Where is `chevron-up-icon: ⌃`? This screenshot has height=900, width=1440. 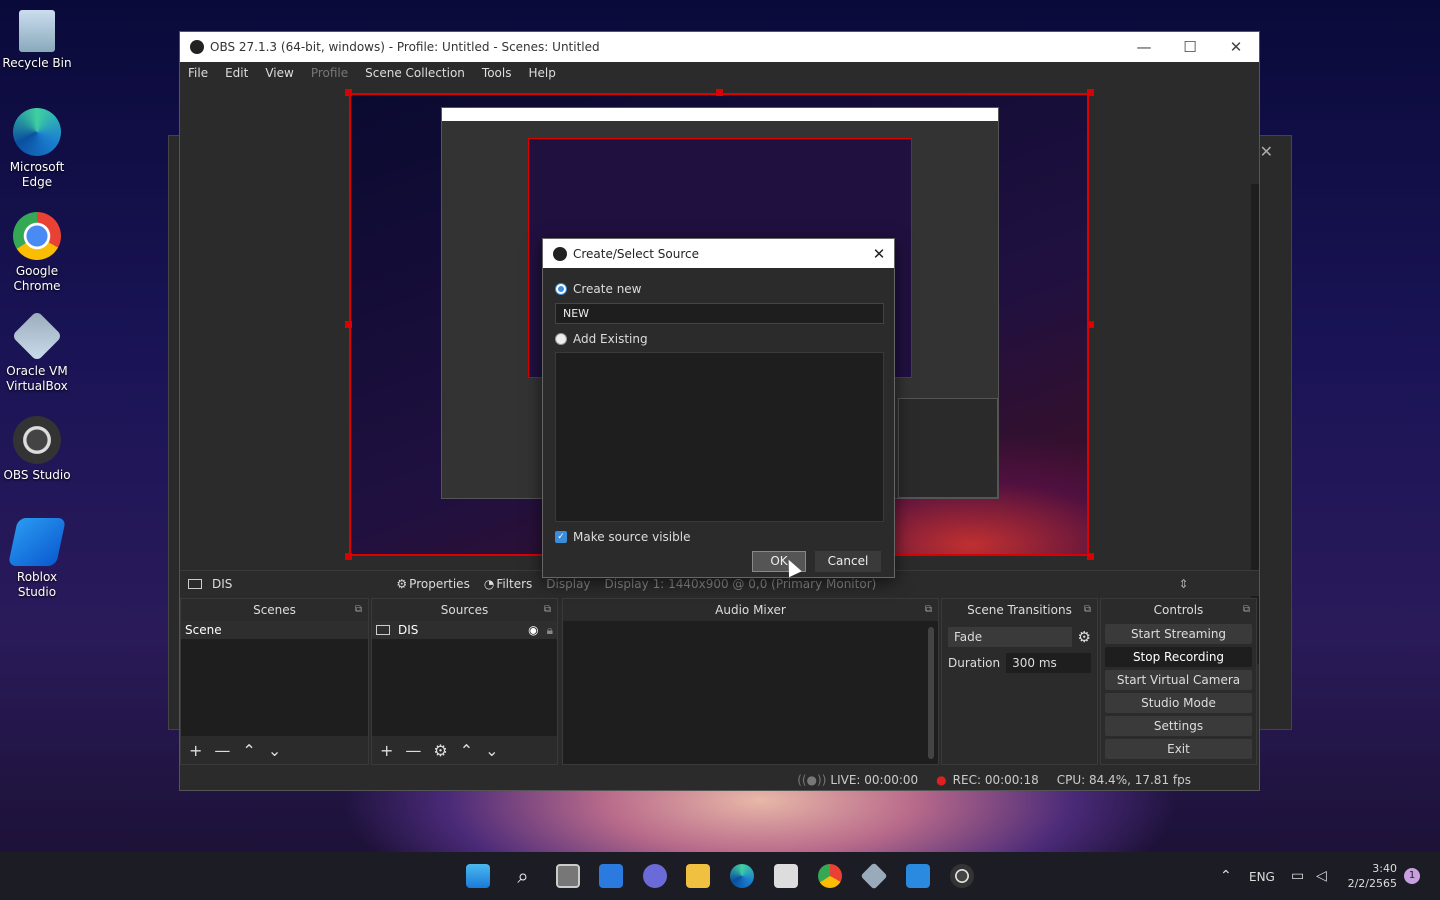
chevron-up-icon: ⌃ is located at coordinates (1226, 876).